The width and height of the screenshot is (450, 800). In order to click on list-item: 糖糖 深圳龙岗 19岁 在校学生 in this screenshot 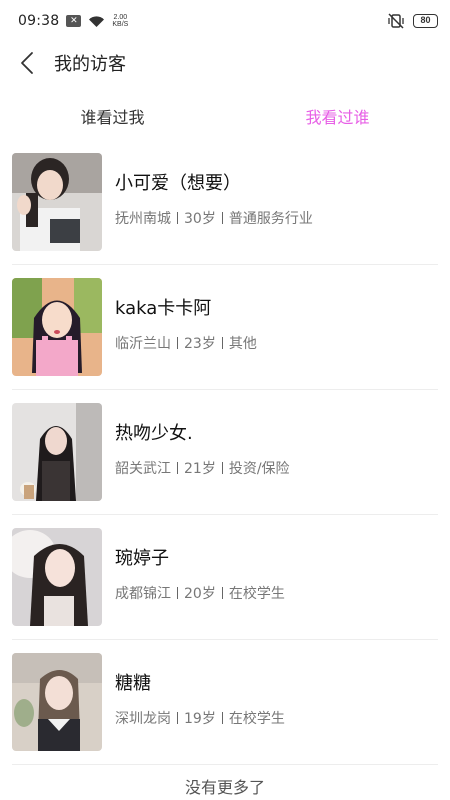, I will do `click(225, 702)`.